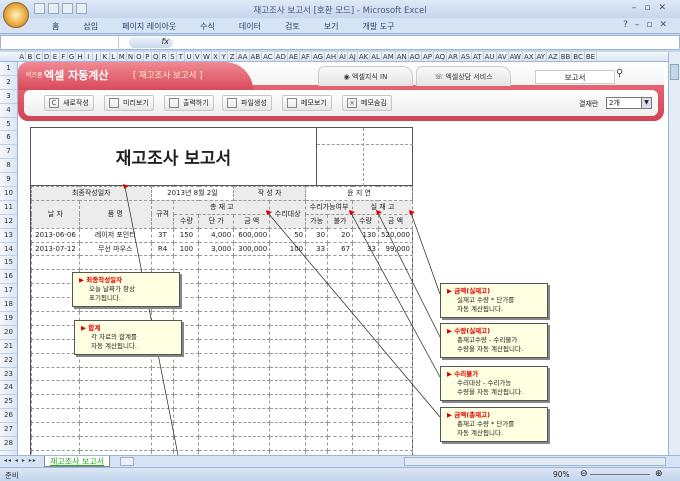  I want to click on column-header: Q, so click(156, 56).